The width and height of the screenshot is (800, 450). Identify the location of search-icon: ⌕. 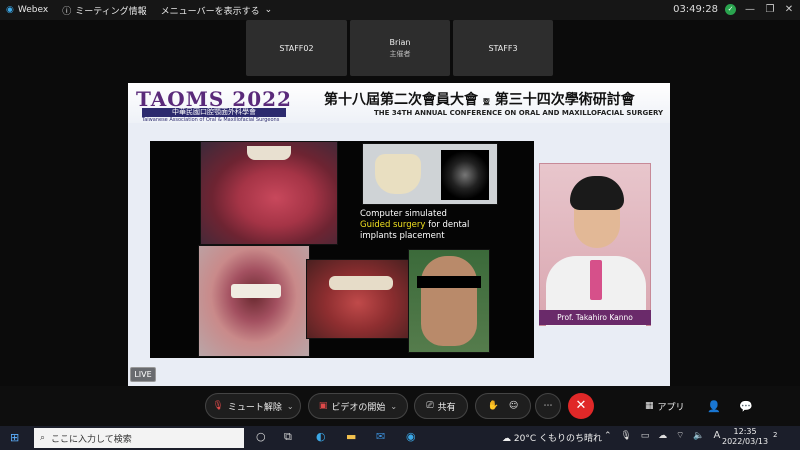
(43, 438).